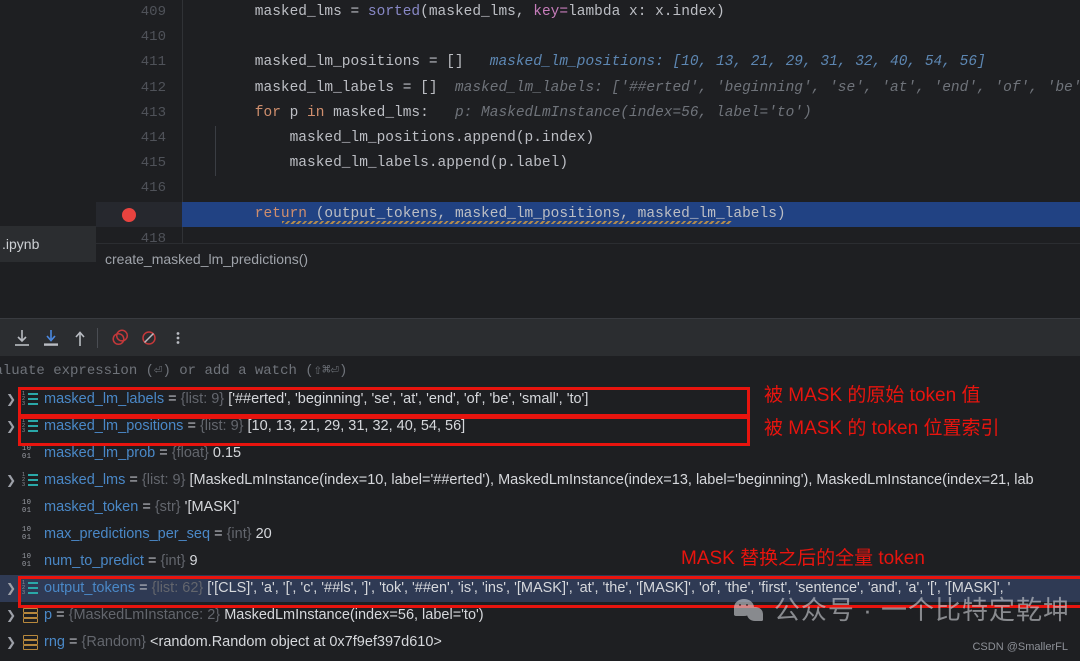 The image size is (1080, 661). I want to click on variable-name: p, so click(48, 615).